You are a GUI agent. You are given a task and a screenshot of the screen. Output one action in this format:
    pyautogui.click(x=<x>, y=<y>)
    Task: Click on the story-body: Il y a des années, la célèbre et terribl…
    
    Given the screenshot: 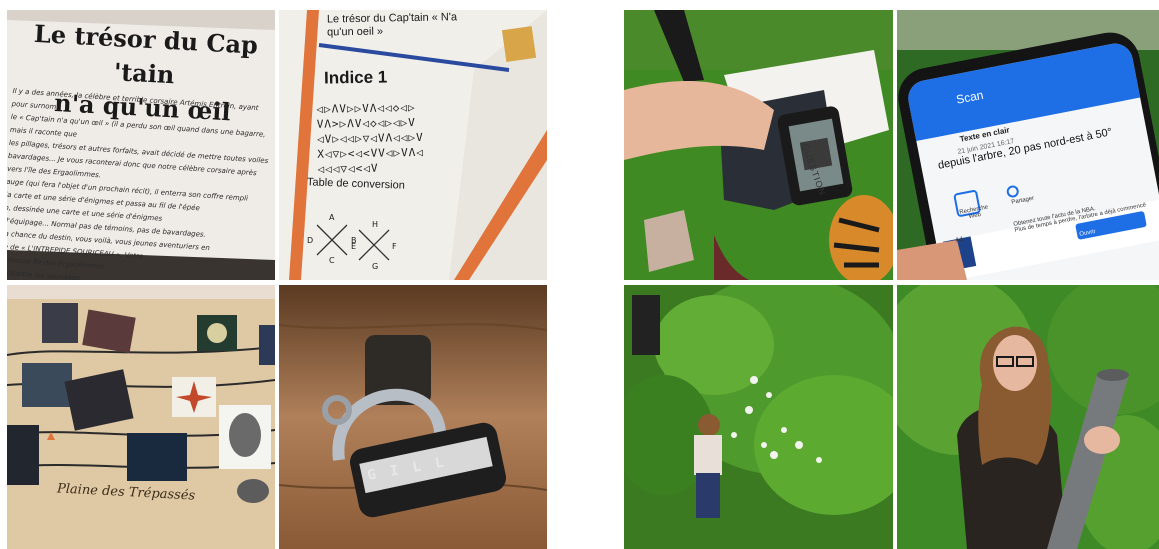 What is the action you would take?
    pyautogui.click(x=138, y=183)
    